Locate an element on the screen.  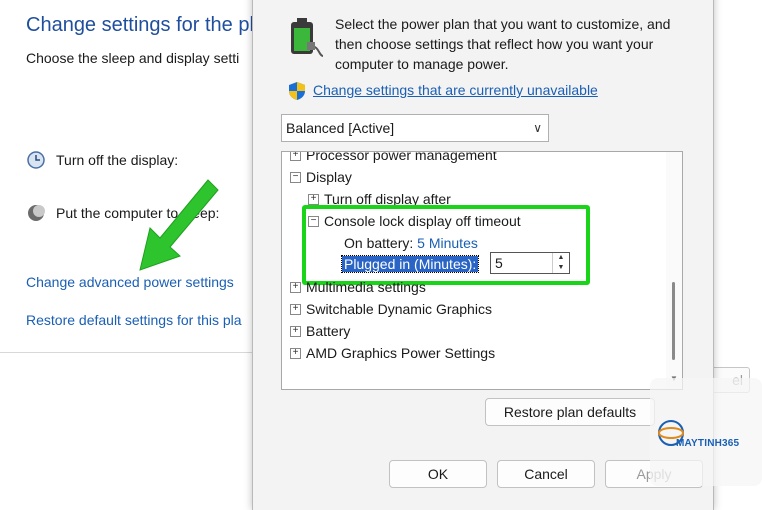
change-advanced-power-settings-link: Change advanced power settings is located at coordinates (130, 282).